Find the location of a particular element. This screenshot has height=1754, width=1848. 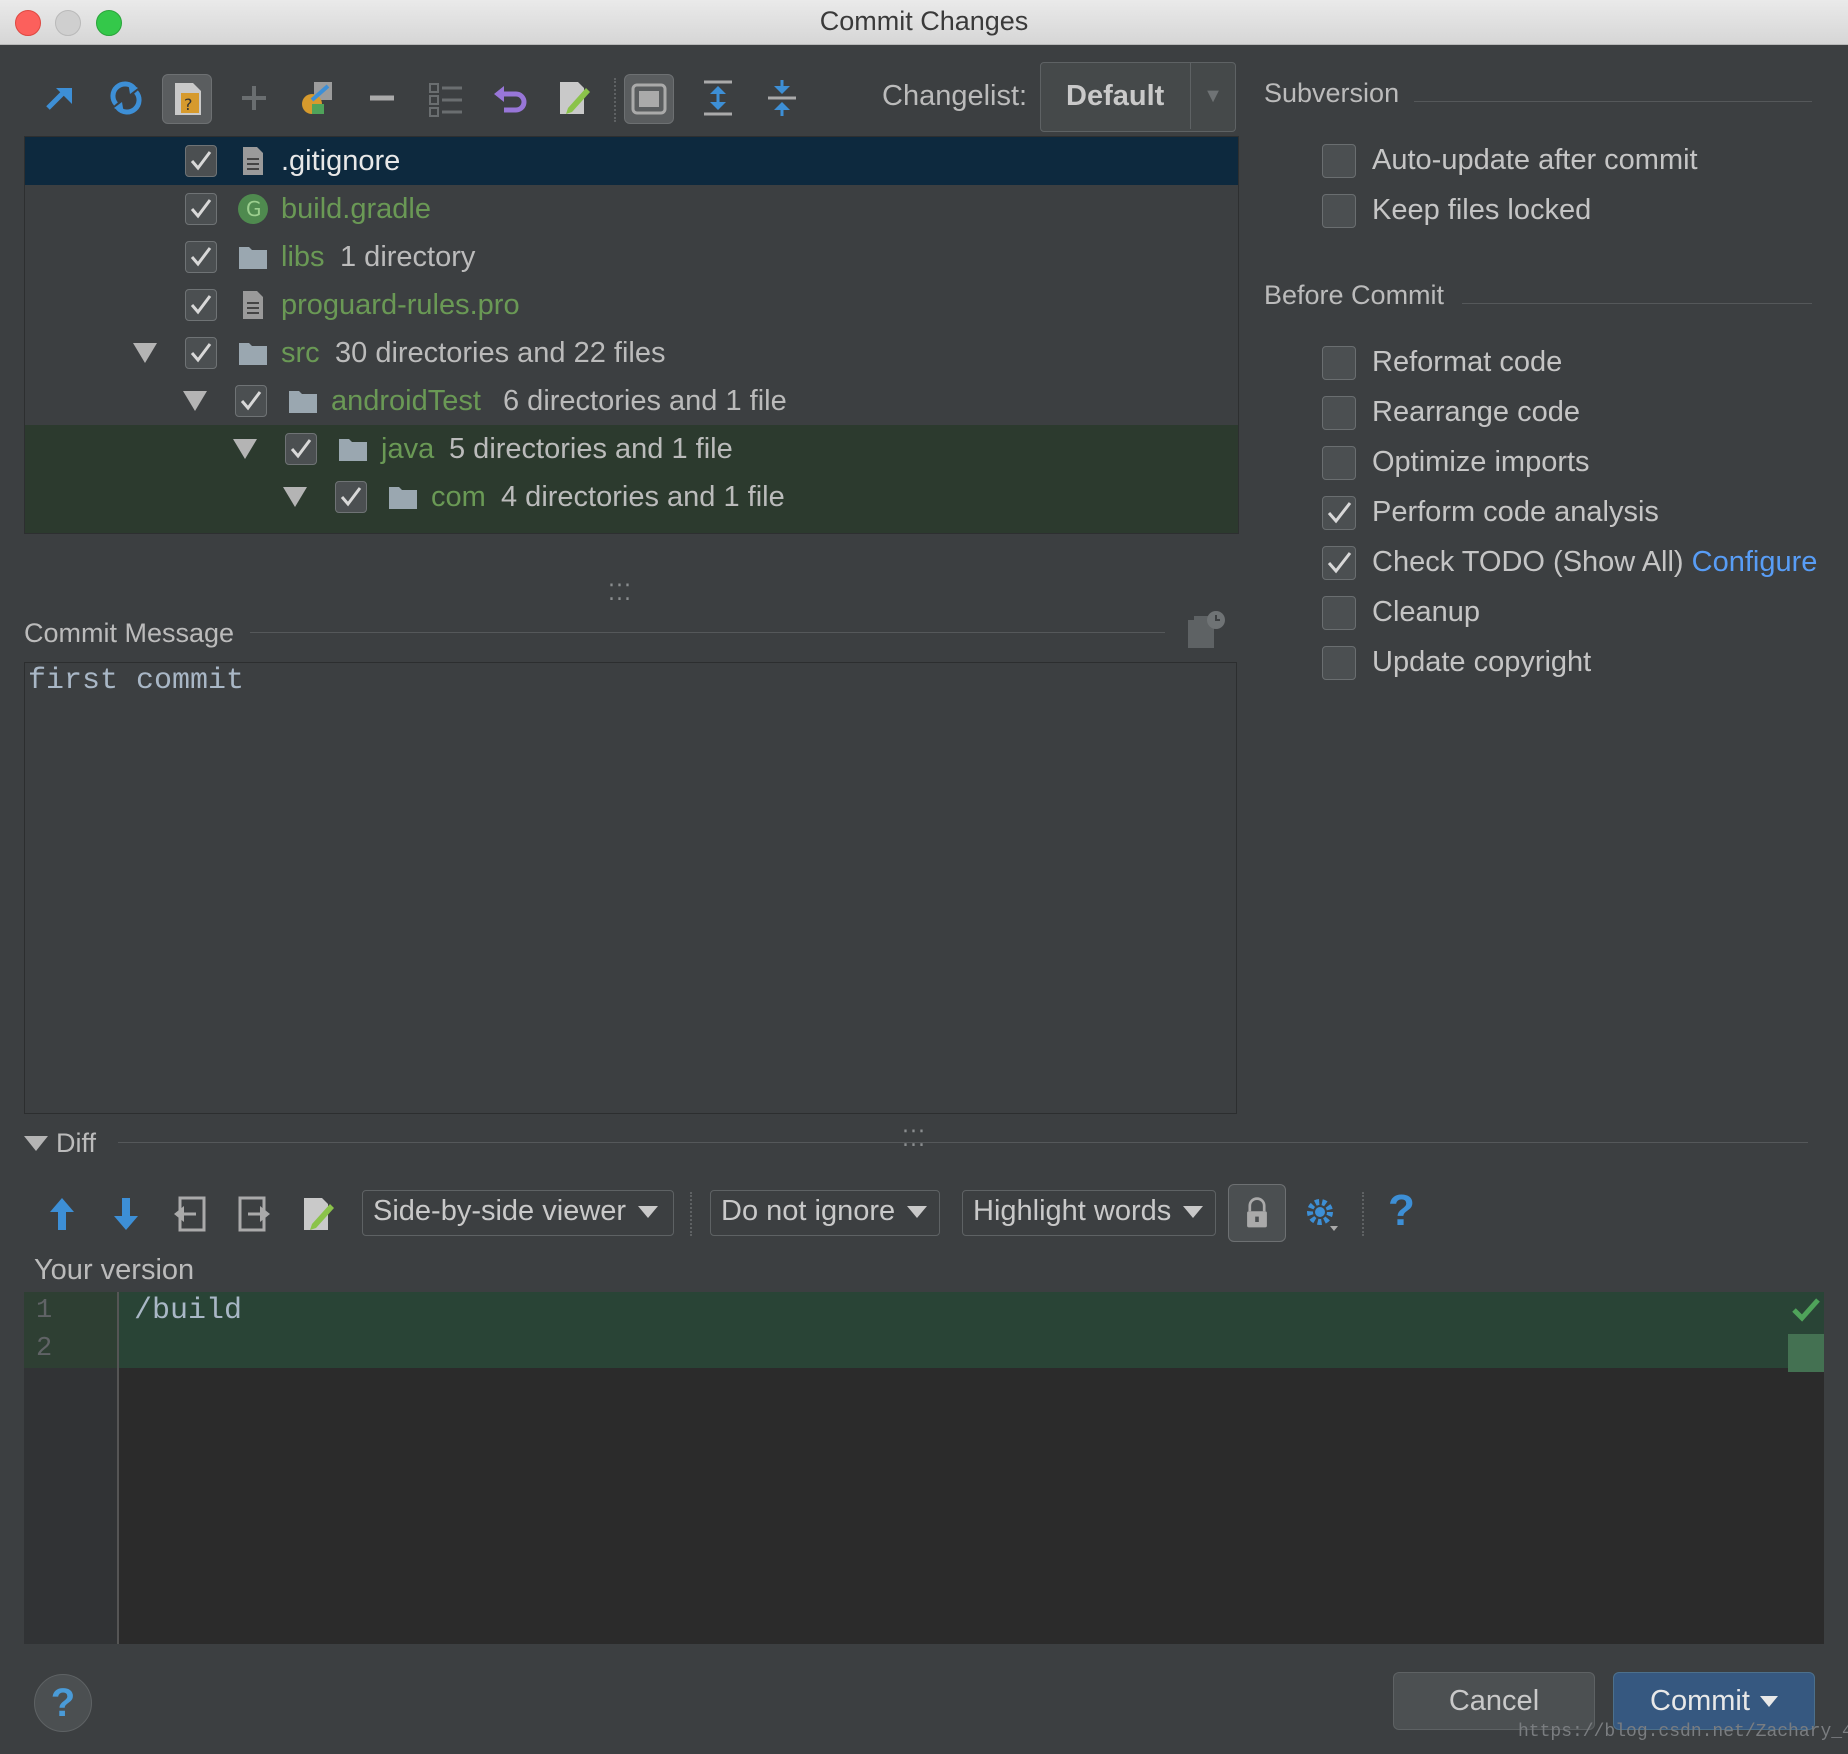

refresh-icon is located at coordinates (126, 98).